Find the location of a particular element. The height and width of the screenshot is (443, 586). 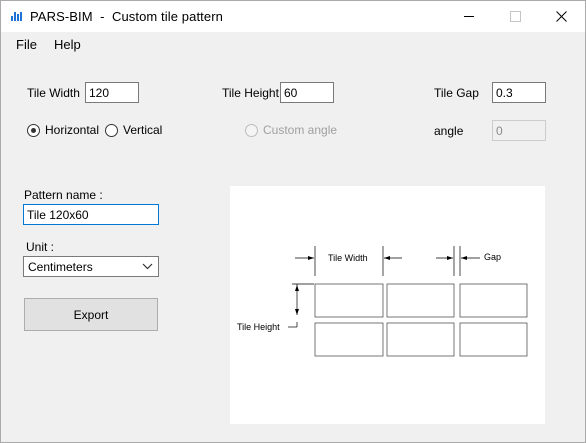

tile-height-label: Tile Height is located at coordinates (250, 93).